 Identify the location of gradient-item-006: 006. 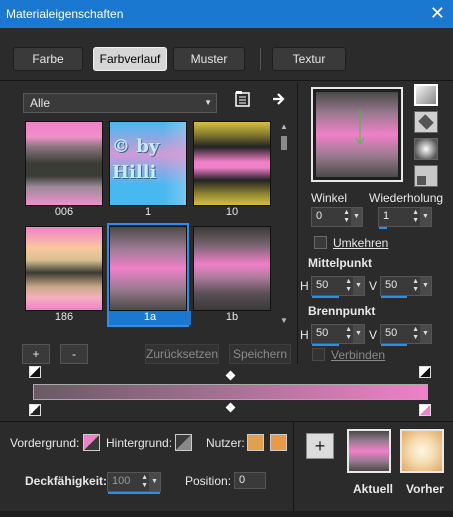
(64, 170).